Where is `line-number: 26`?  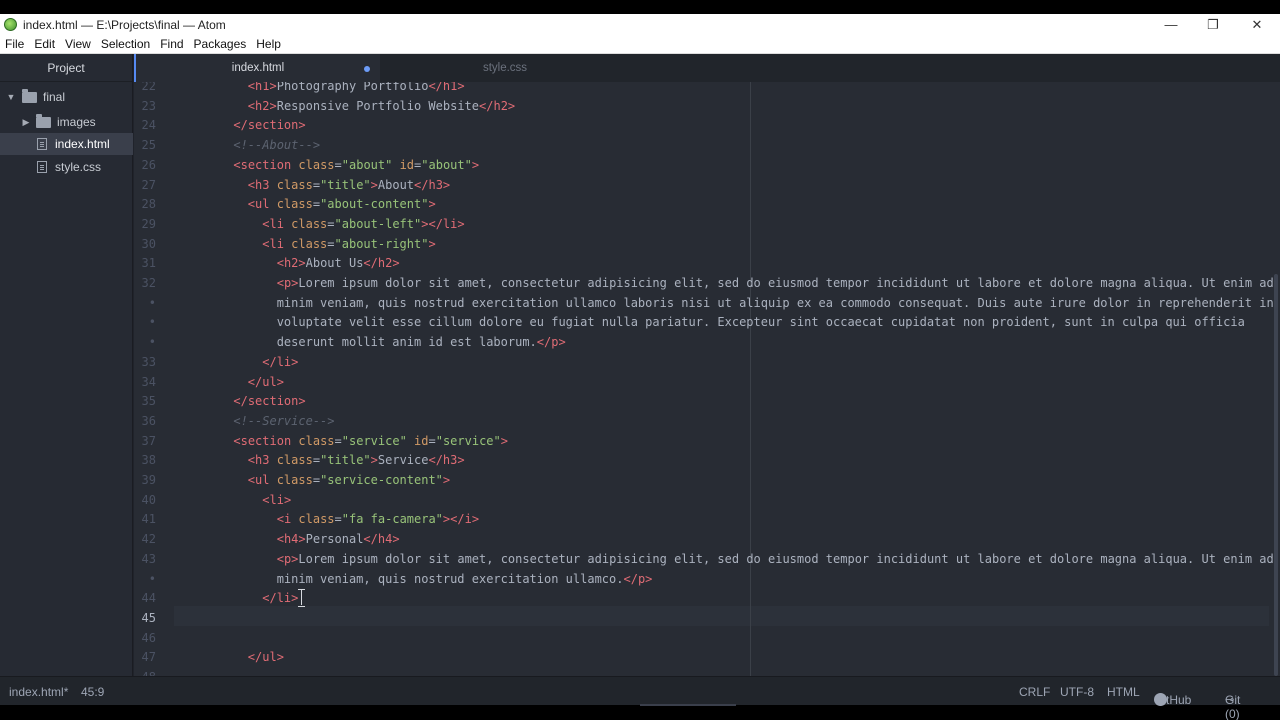 line-number: 26 is located at coordinates (145, 165).